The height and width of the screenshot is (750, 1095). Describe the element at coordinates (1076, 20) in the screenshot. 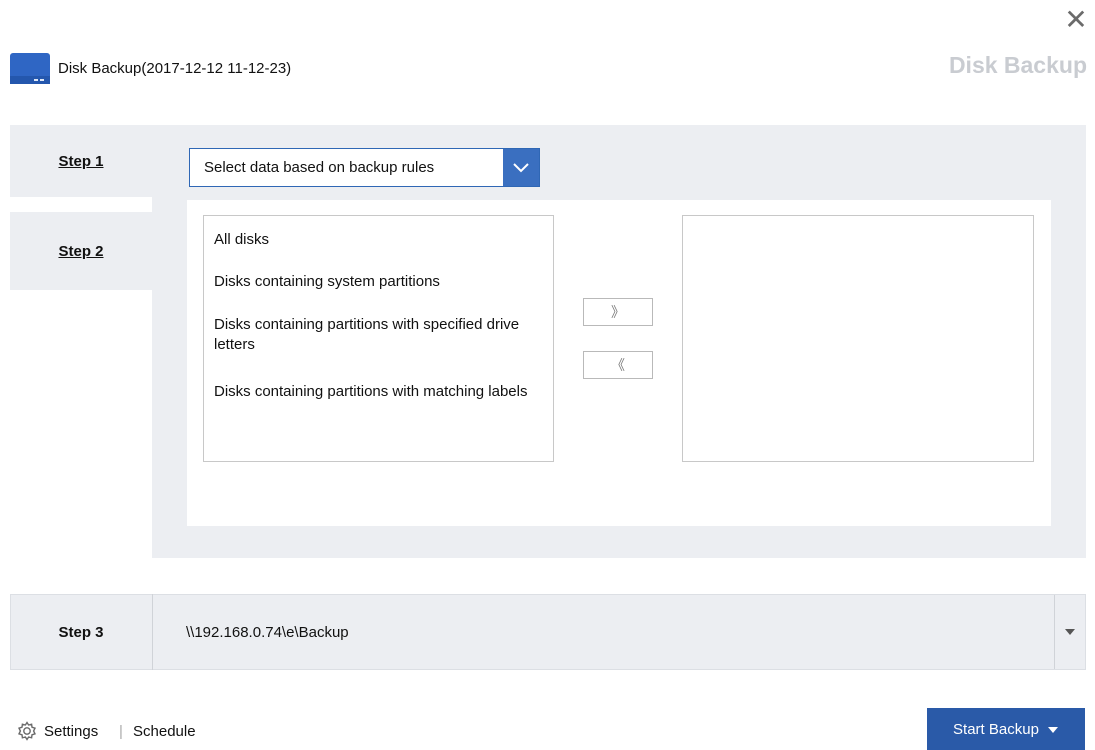

I see `close-icon: ✕` at that location.